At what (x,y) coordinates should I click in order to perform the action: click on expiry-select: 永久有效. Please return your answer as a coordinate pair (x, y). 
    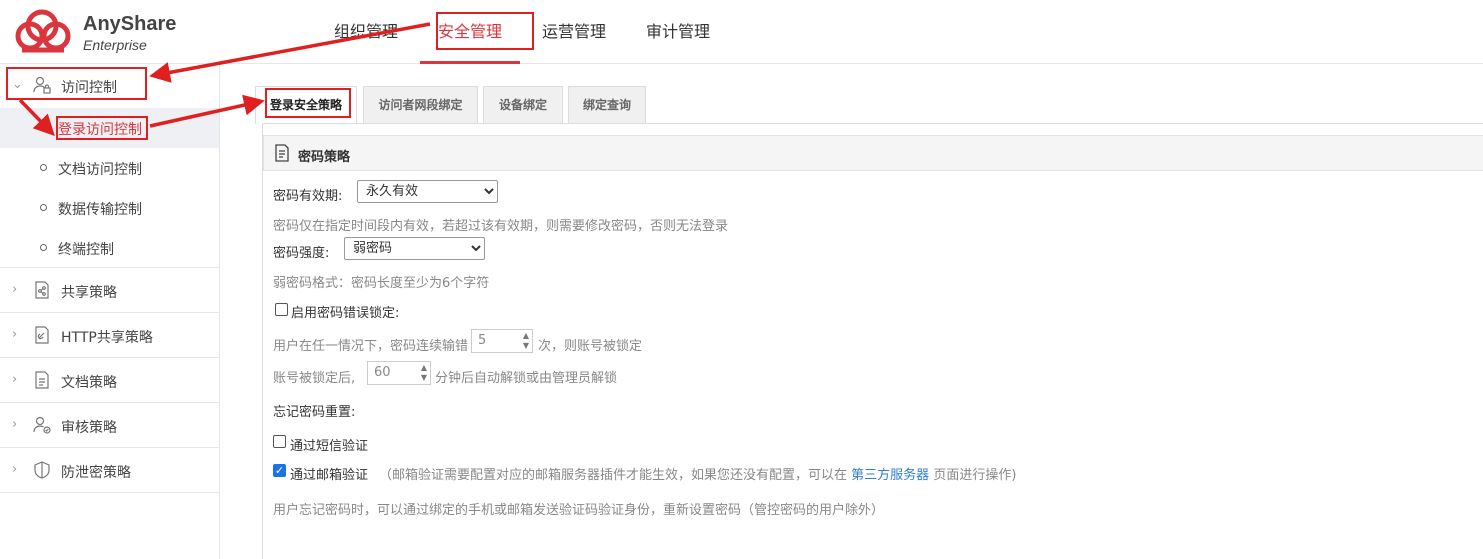
    Looking at the image, I should click on (427, 191).